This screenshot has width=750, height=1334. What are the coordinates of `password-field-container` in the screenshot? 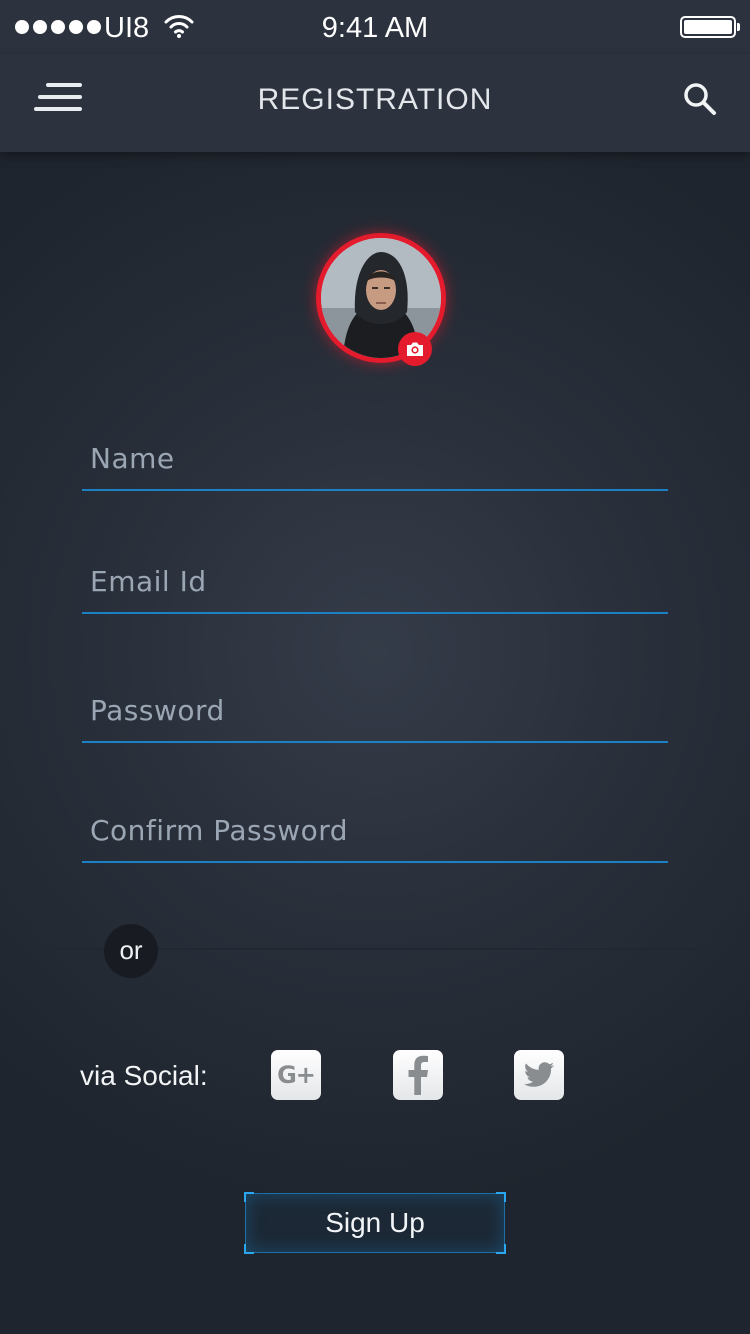 It's located at (375, 711).